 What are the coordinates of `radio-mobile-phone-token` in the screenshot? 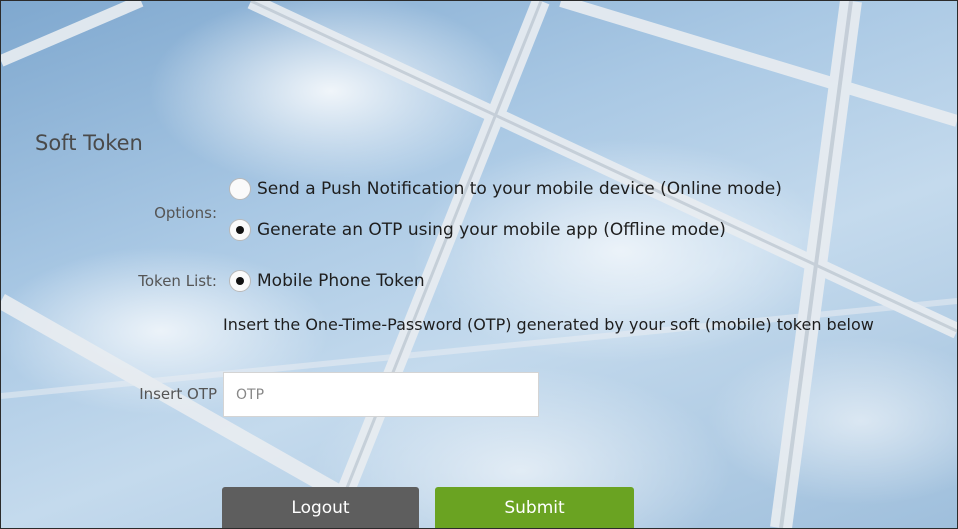 It's located at (240, 281).